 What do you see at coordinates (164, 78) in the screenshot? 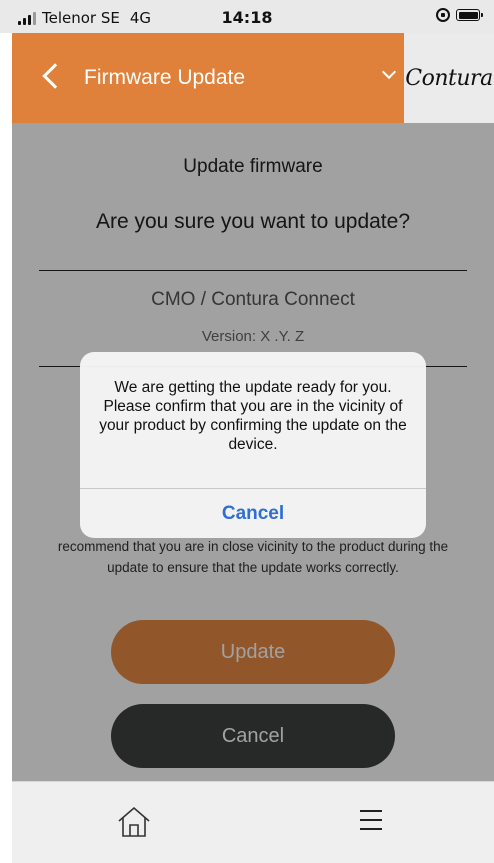
I see `nav-title: Firmware Update` at bounding box center [164, 78].